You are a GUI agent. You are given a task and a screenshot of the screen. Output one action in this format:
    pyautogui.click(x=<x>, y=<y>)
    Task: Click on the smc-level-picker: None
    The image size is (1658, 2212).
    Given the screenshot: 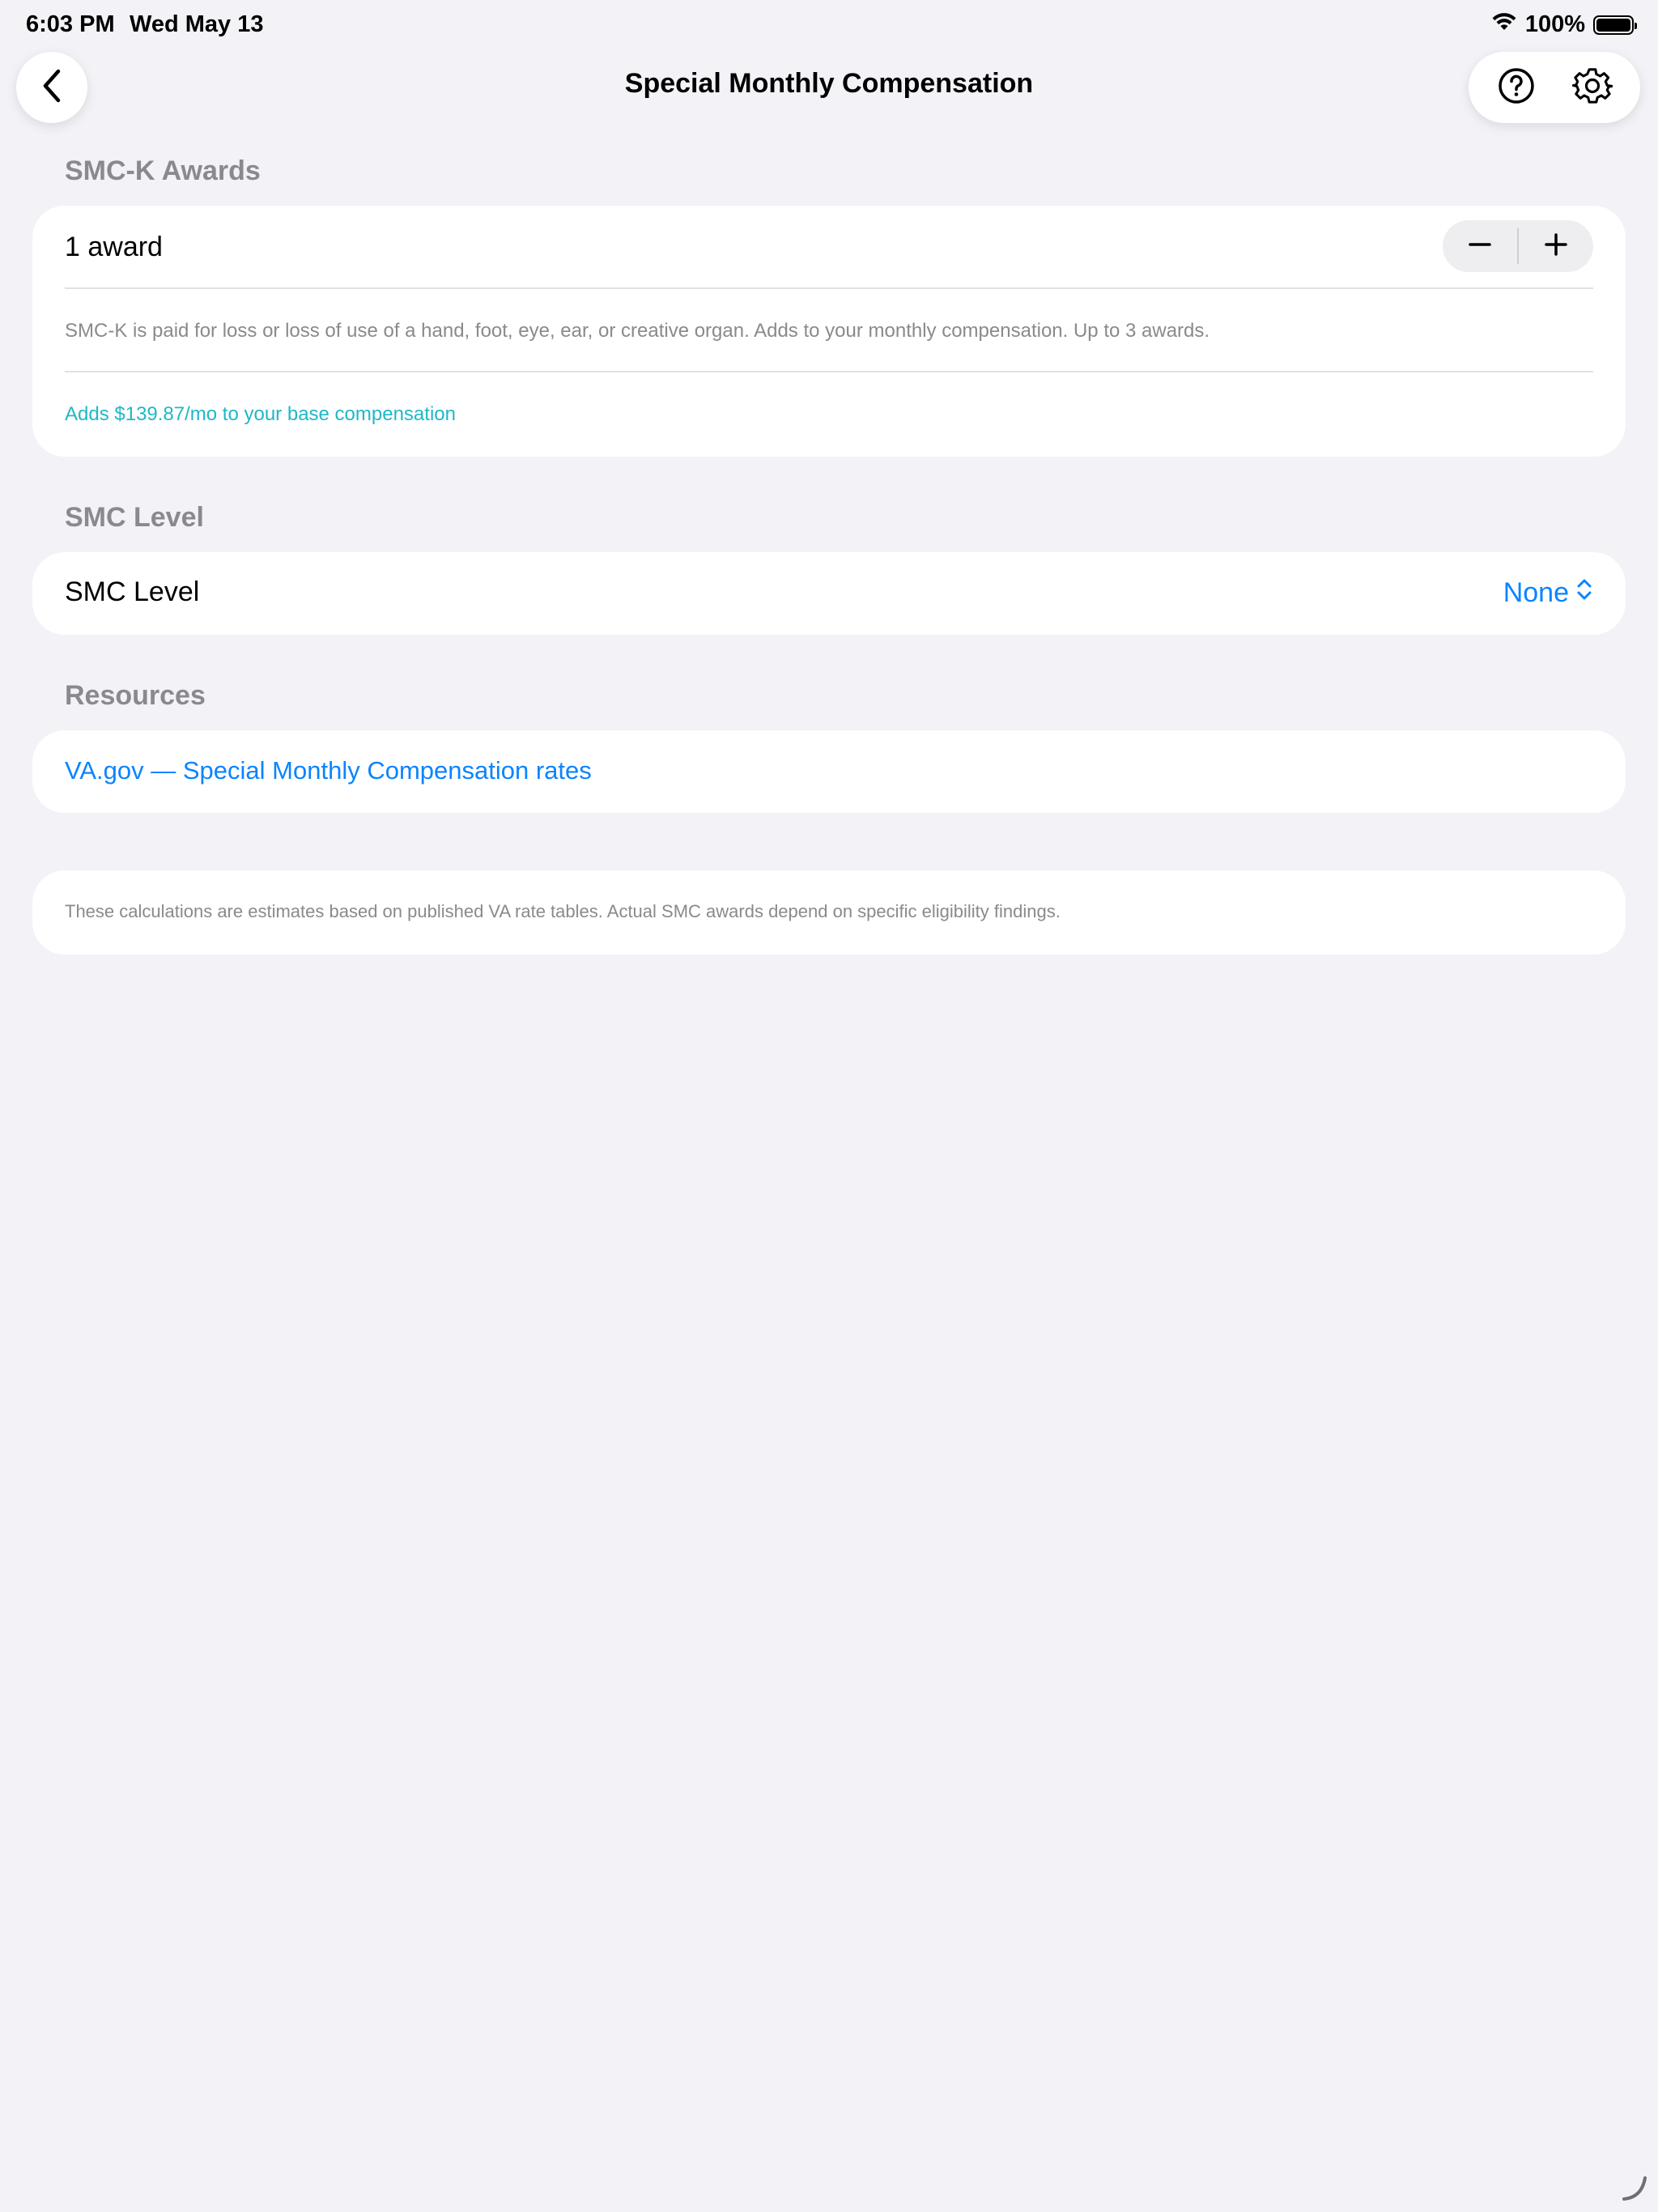 What is the action you would take?
    pyautogui.click(x=1548, y=593)
    